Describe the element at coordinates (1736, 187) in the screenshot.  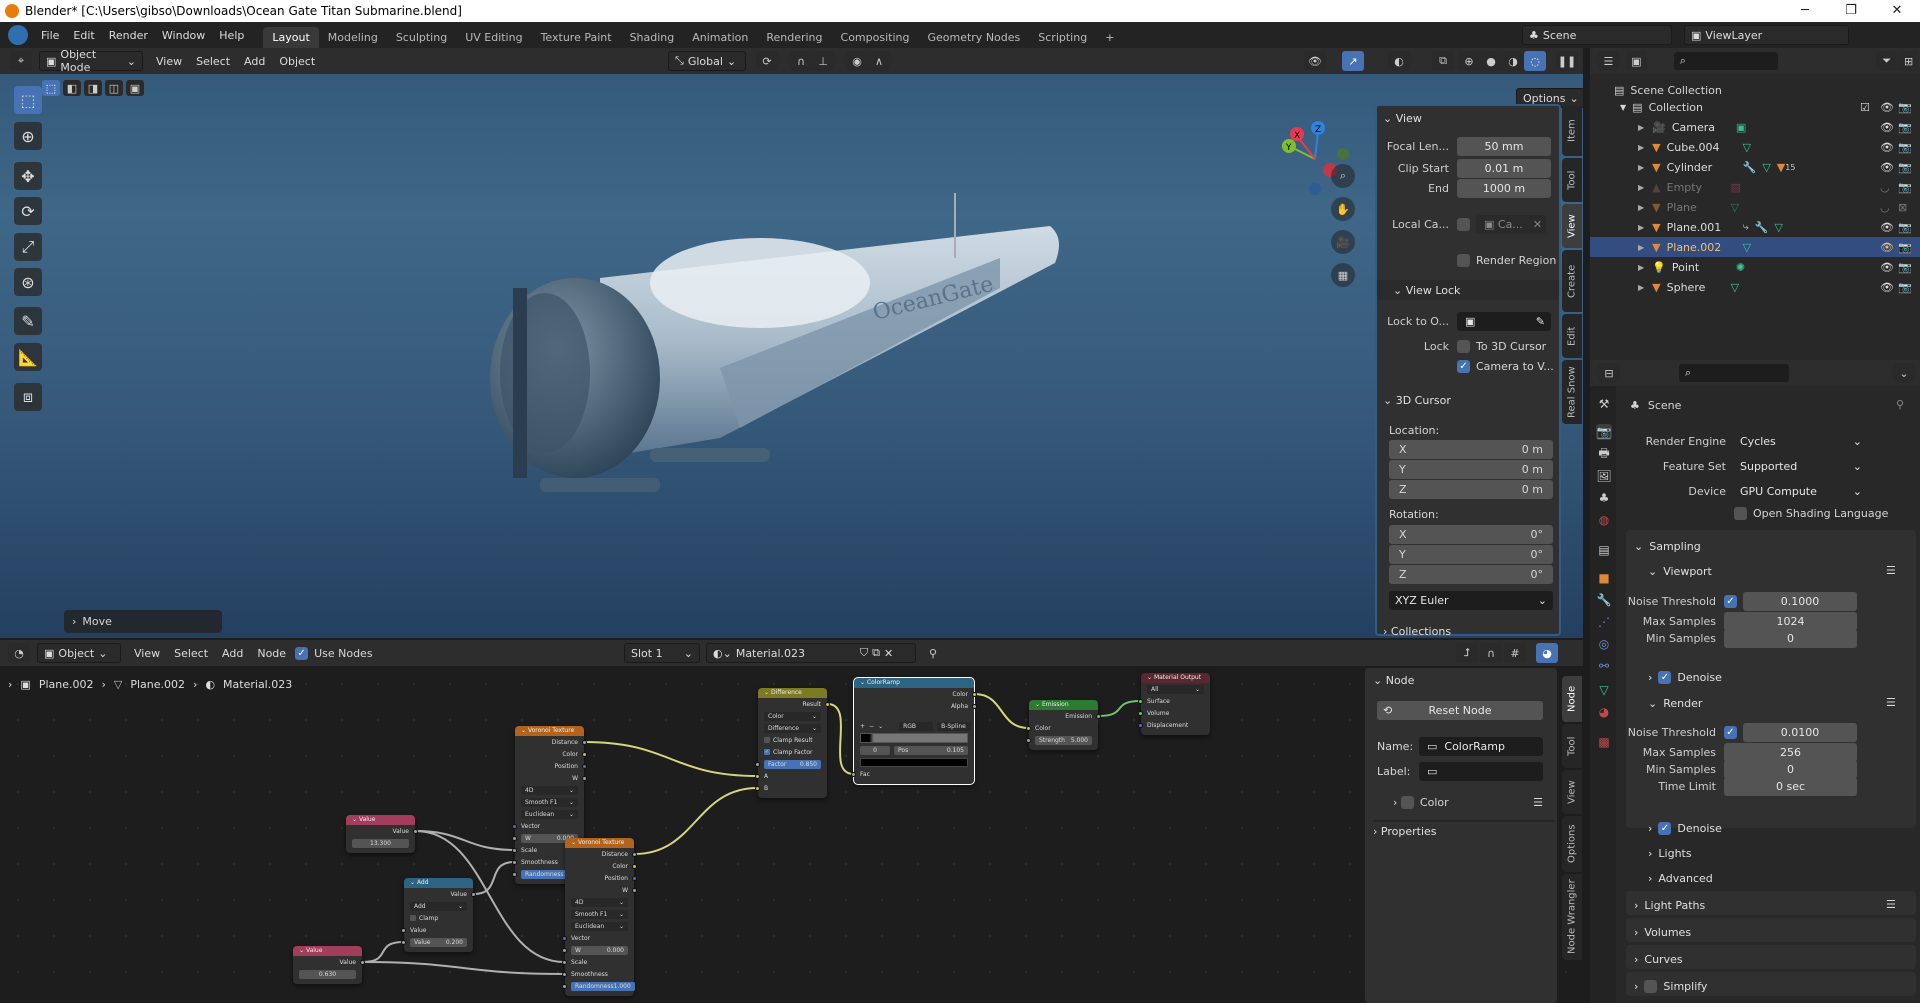
I see `image-icon: ▨` at that location.